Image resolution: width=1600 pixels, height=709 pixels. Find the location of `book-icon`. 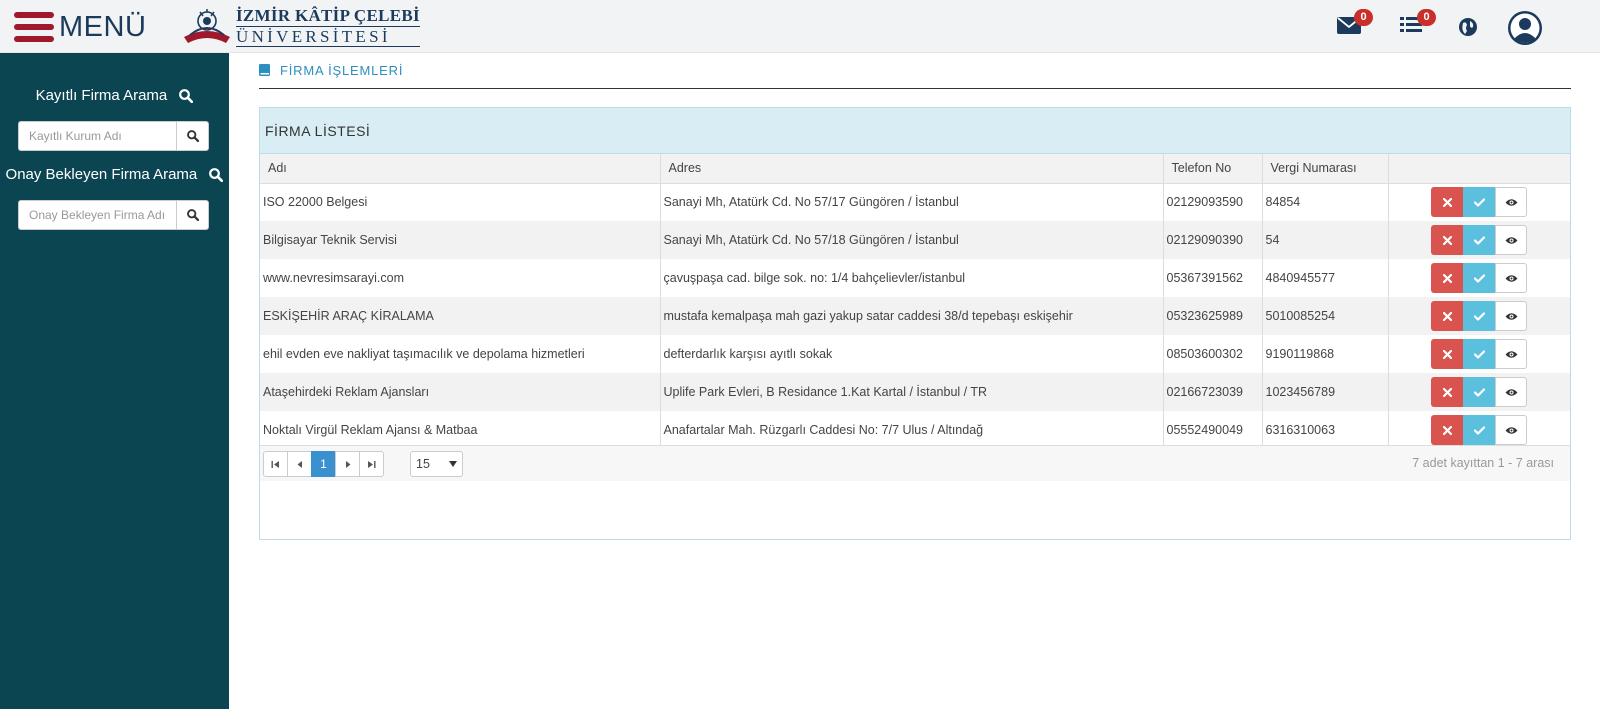

book-icon is located at coordinates (264, 70).